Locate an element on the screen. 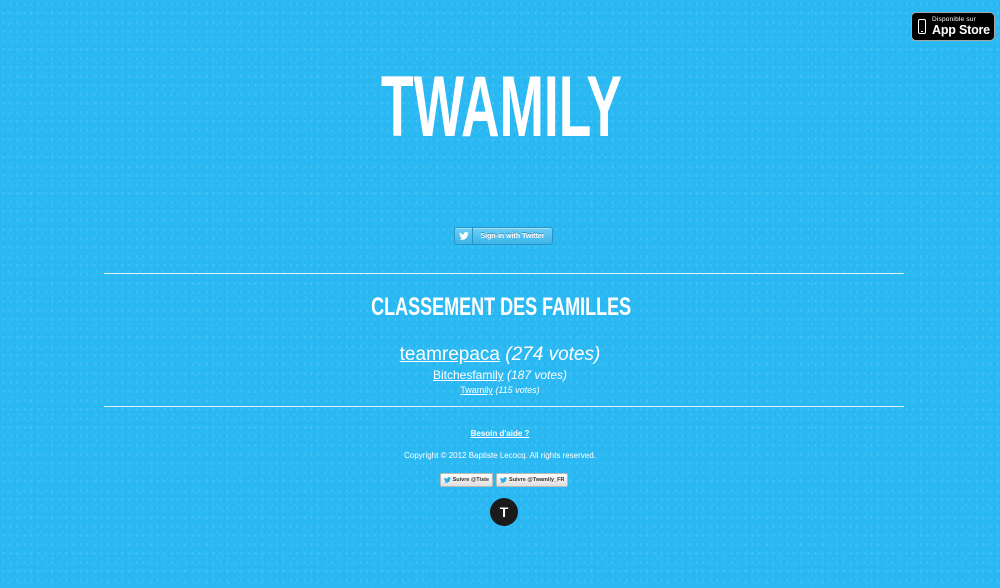  help-container: Besoin d'aide ? is located at coordinates (500, 433).